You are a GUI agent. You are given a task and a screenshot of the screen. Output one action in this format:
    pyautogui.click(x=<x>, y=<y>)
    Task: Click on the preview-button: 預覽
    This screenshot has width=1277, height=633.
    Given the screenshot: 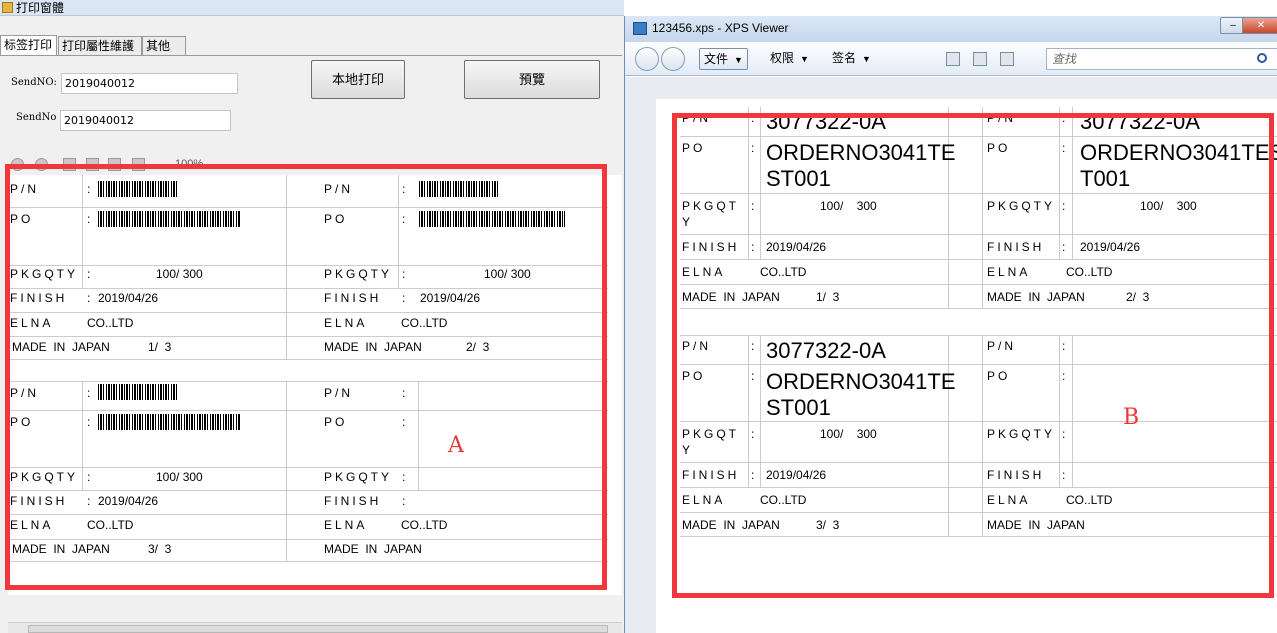 What is the action you would take?
    pyautogui.click(x=532, y=79)
    